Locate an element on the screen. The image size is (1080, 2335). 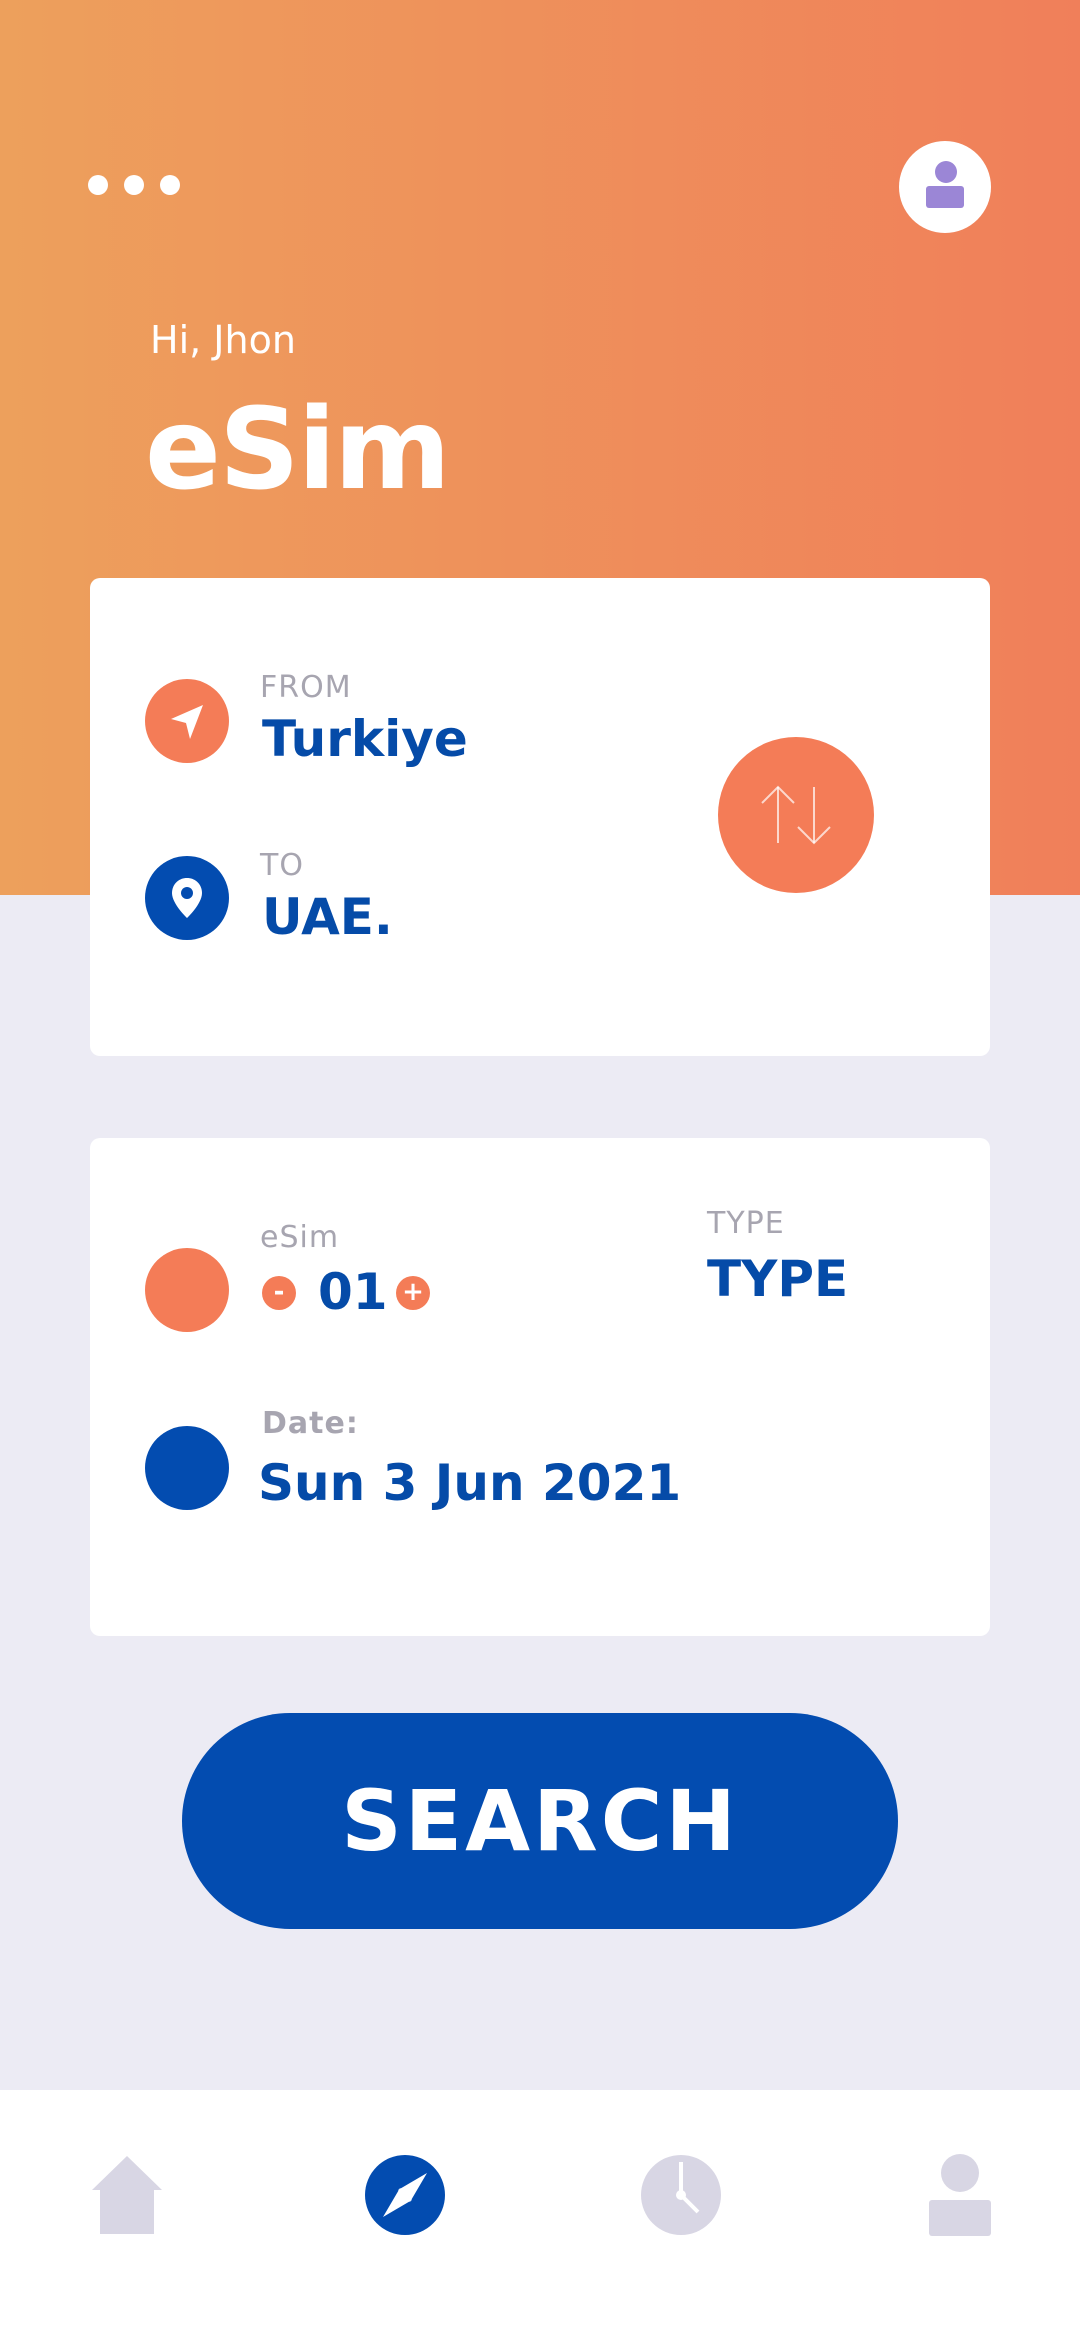
page-title: eSim is located at coordinates (298, 450).